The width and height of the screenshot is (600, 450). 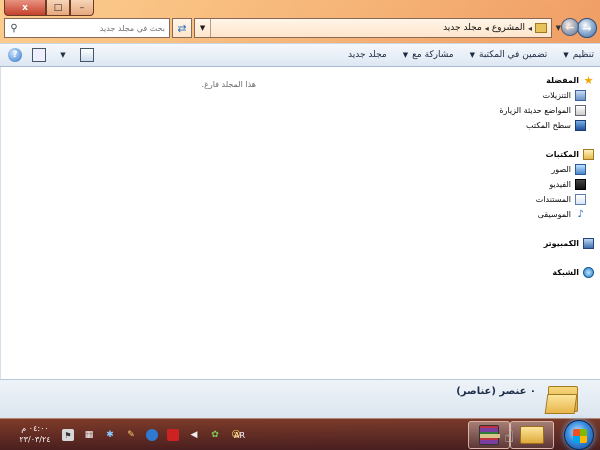 I want to click on nav-item-downloads: التنزيلات, so click(x=539, y=95).